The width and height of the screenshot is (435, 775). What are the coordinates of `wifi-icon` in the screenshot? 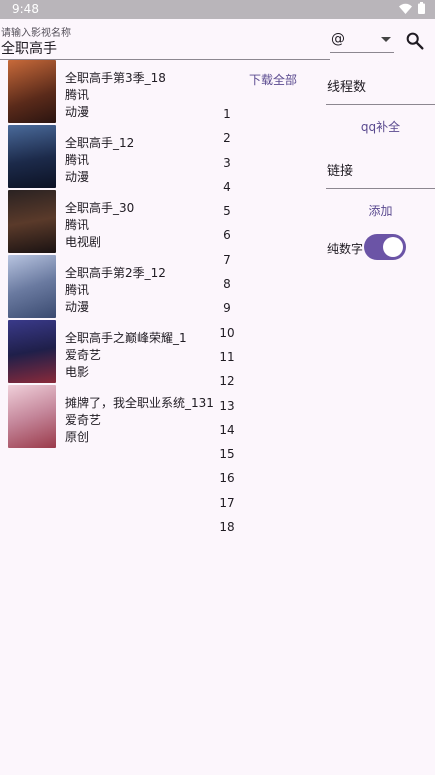 It's located at (405, 8).